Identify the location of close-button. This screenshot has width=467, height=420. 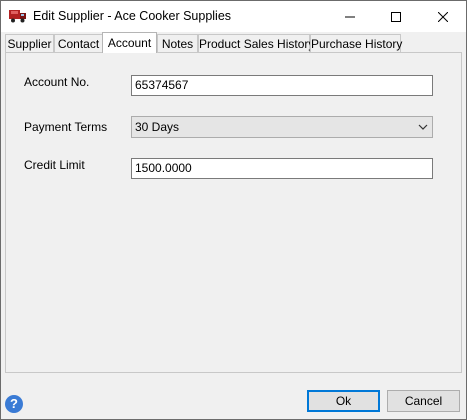
(443, 16).